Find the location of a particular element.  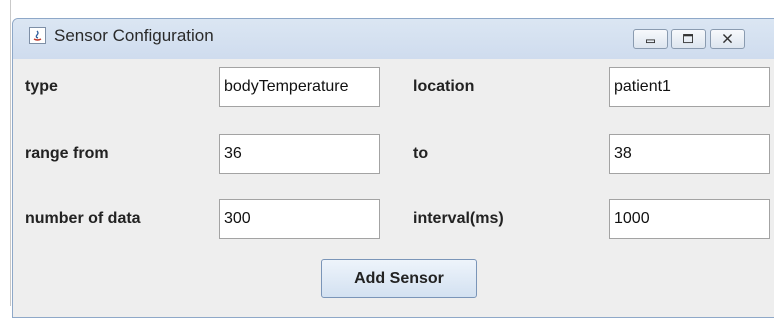

minimize-button is located at coordinates (650, 39).